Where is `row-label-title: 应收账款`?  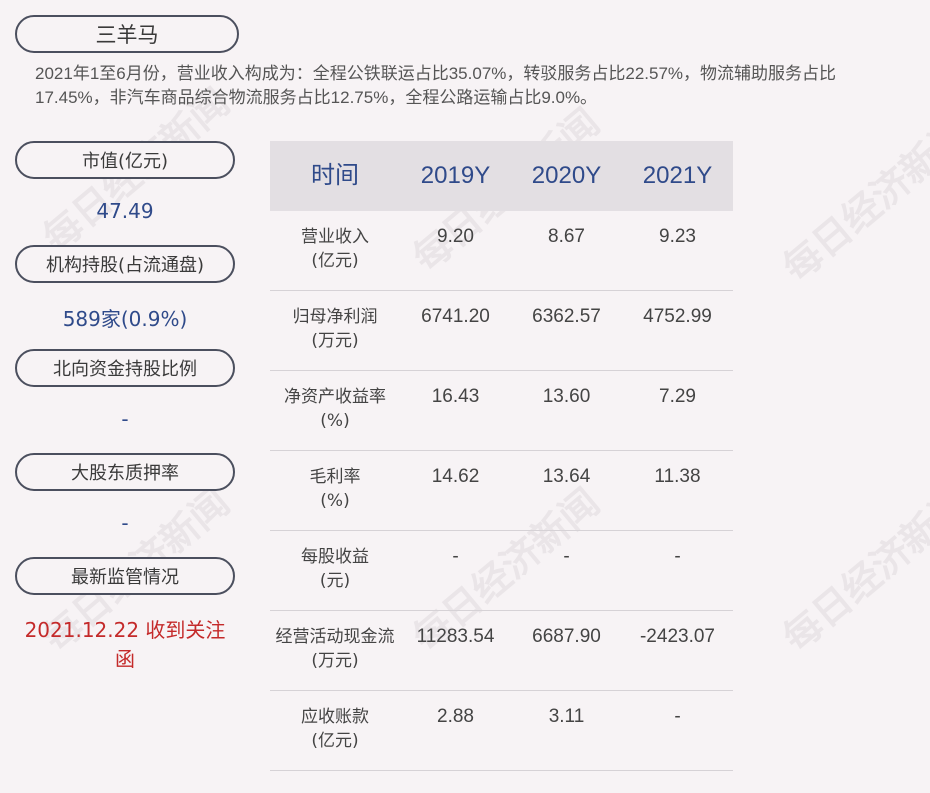
row-label-title: 应收账款 is located at coordinates (335, 717).